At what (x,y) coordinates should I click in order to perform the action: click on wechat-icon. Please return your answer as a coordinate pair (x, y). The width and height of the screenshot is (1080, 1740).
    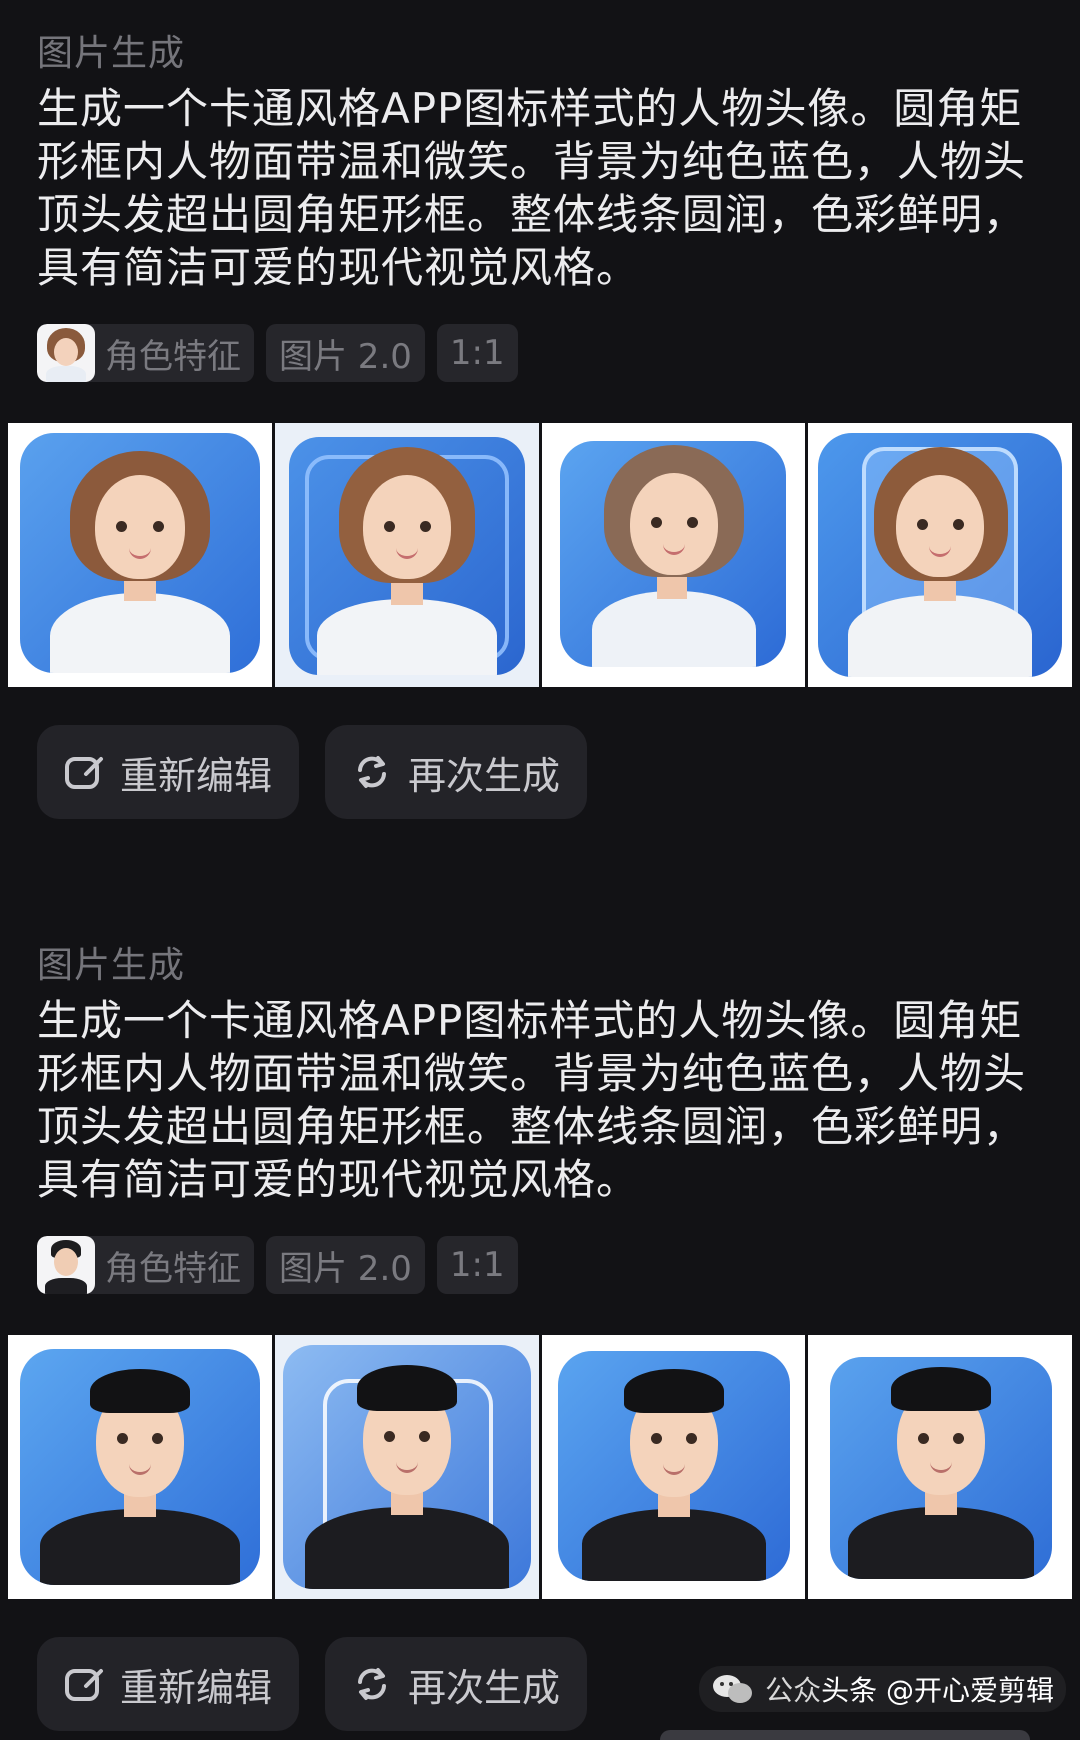
    Looking at the image, I should click on (732, 1689).